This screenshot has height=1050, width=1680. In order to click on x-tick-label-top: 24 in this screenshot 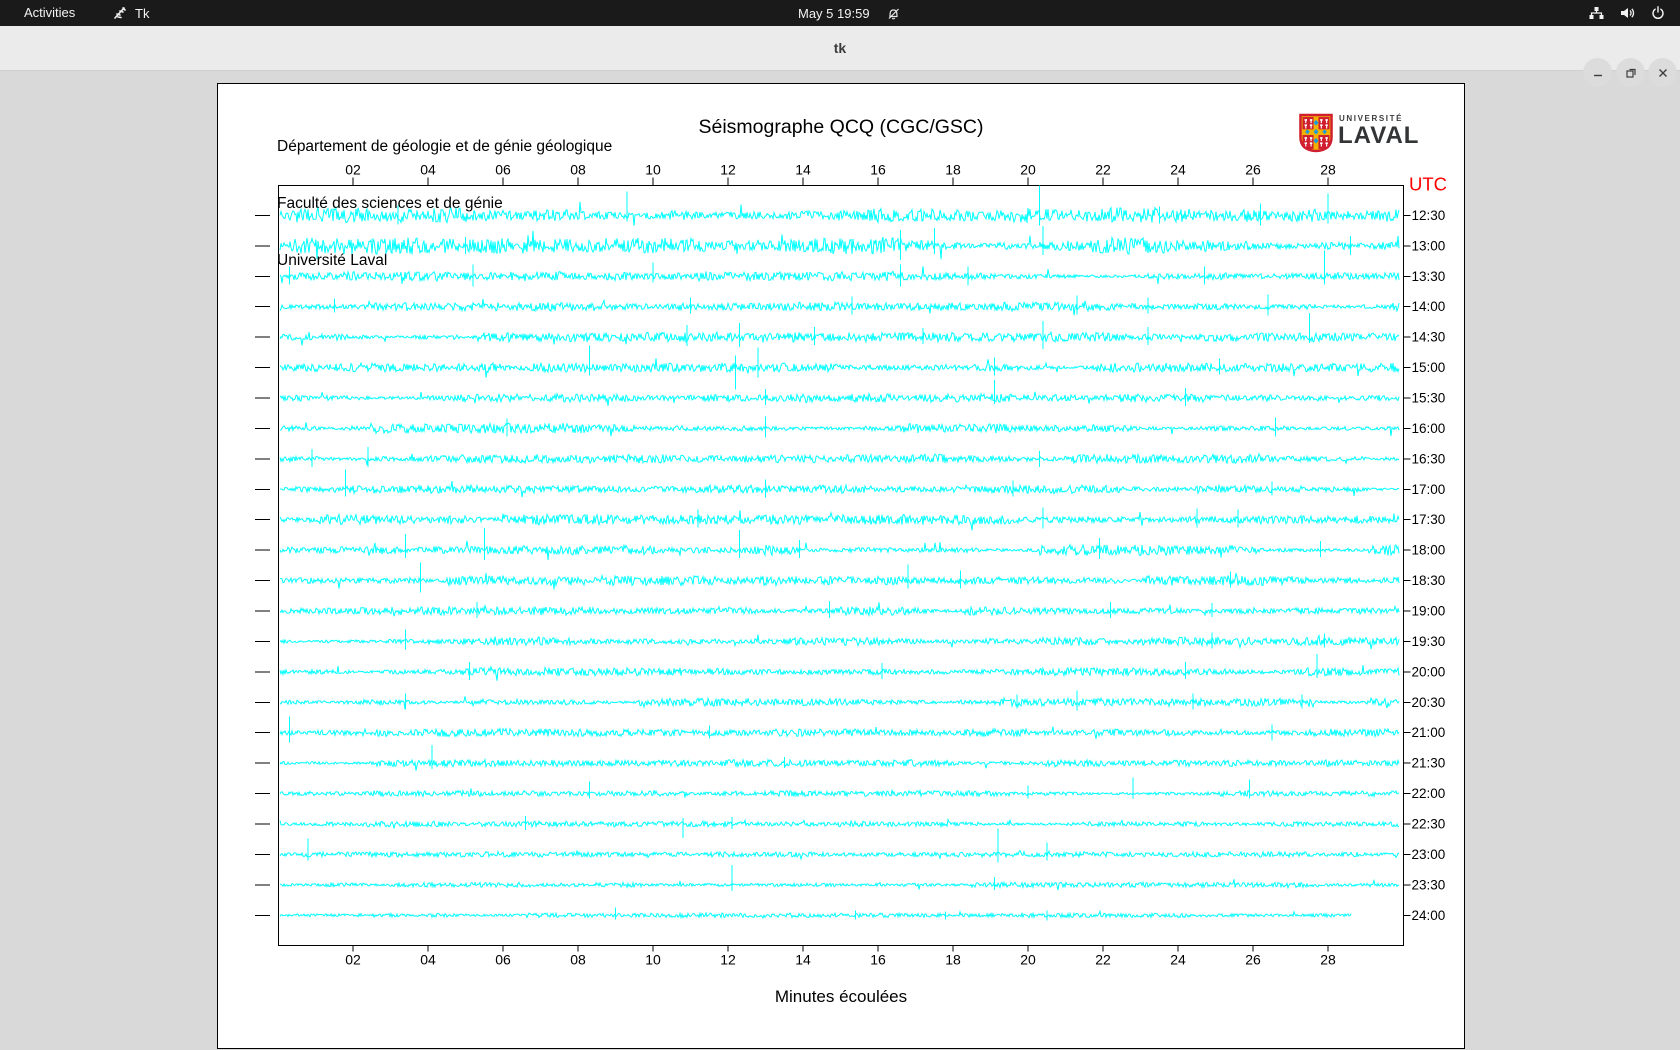, I will do `click(1178, 170)`.